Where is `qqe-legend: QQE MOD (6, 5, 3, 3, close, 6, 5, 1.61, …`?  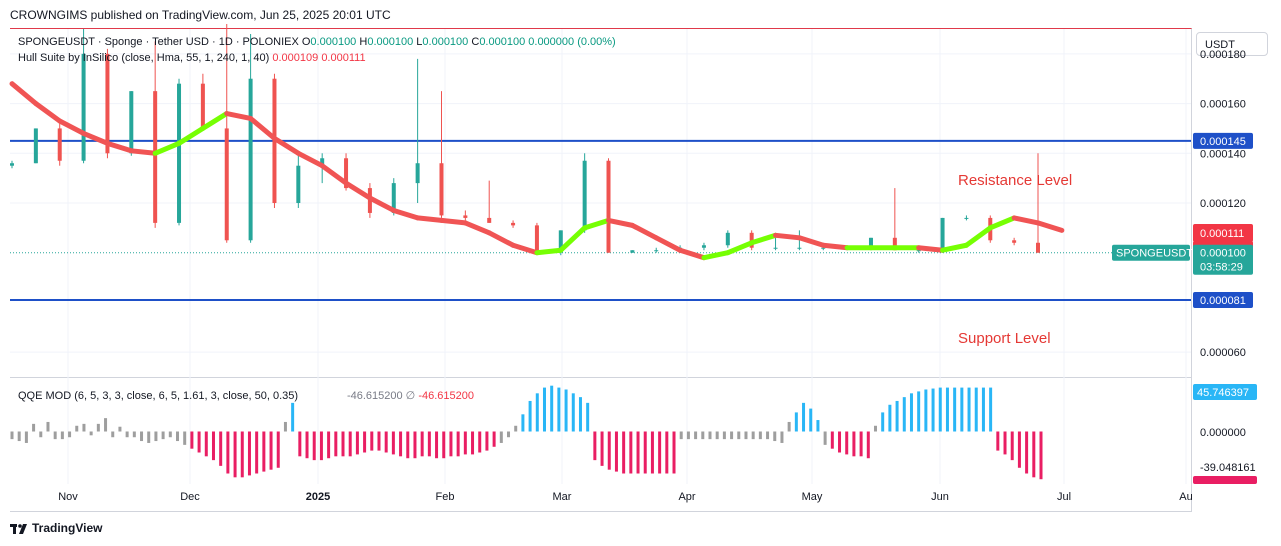
qqe-legend: QQE MOD (6, 5, 3, 3, close, 6, 5, 1.61, … is located at coordinates (246, 395).